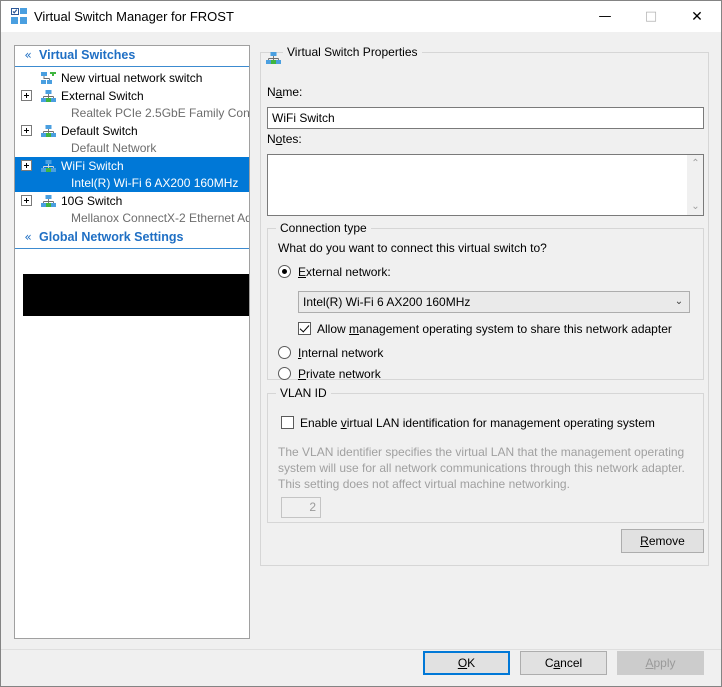 Image resolution: width=722 pixels, height=687 pixels. I want to click on group-title: VLAN ID, so click(303, 393).